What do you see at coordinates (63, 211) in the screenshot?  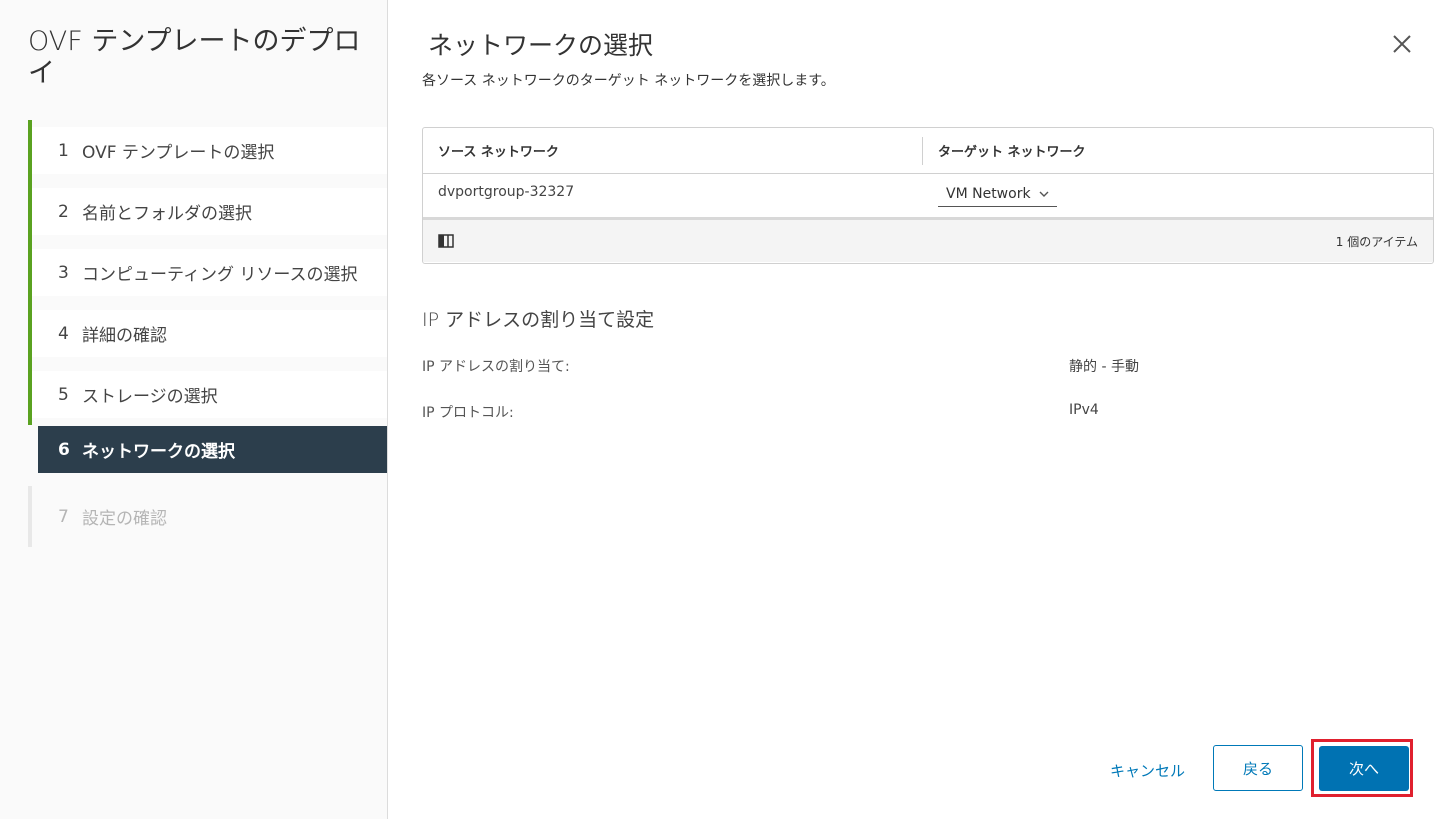 I see `step-number: 2` at bounding box center [63, 211].